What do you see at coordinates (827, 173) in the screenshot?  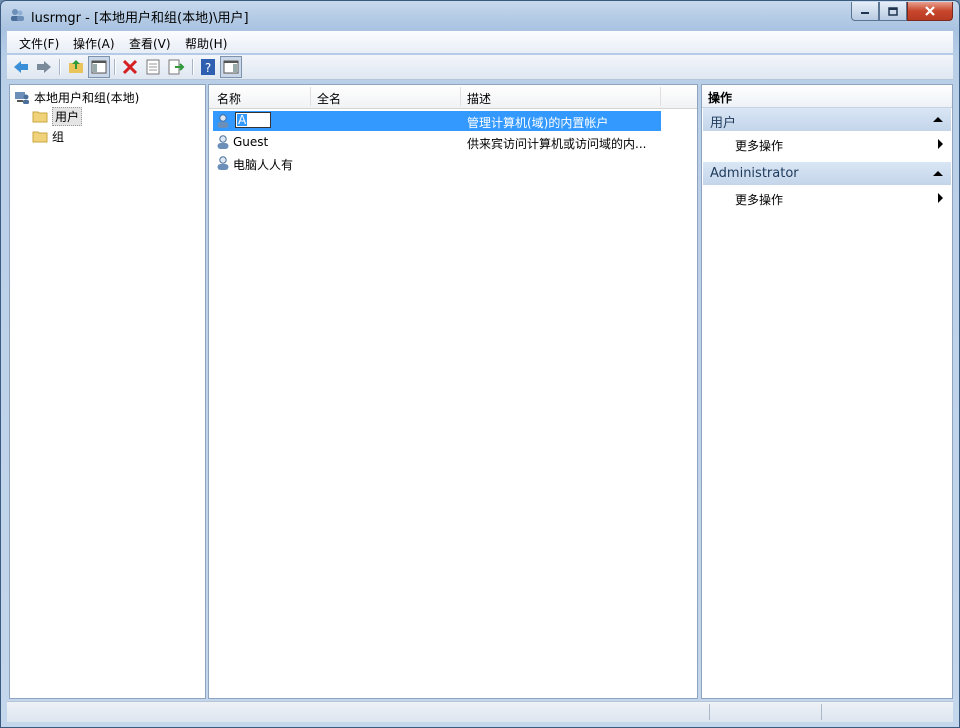 I see `actions-section-administrator: Administrator` at bounding box center [827, 173].